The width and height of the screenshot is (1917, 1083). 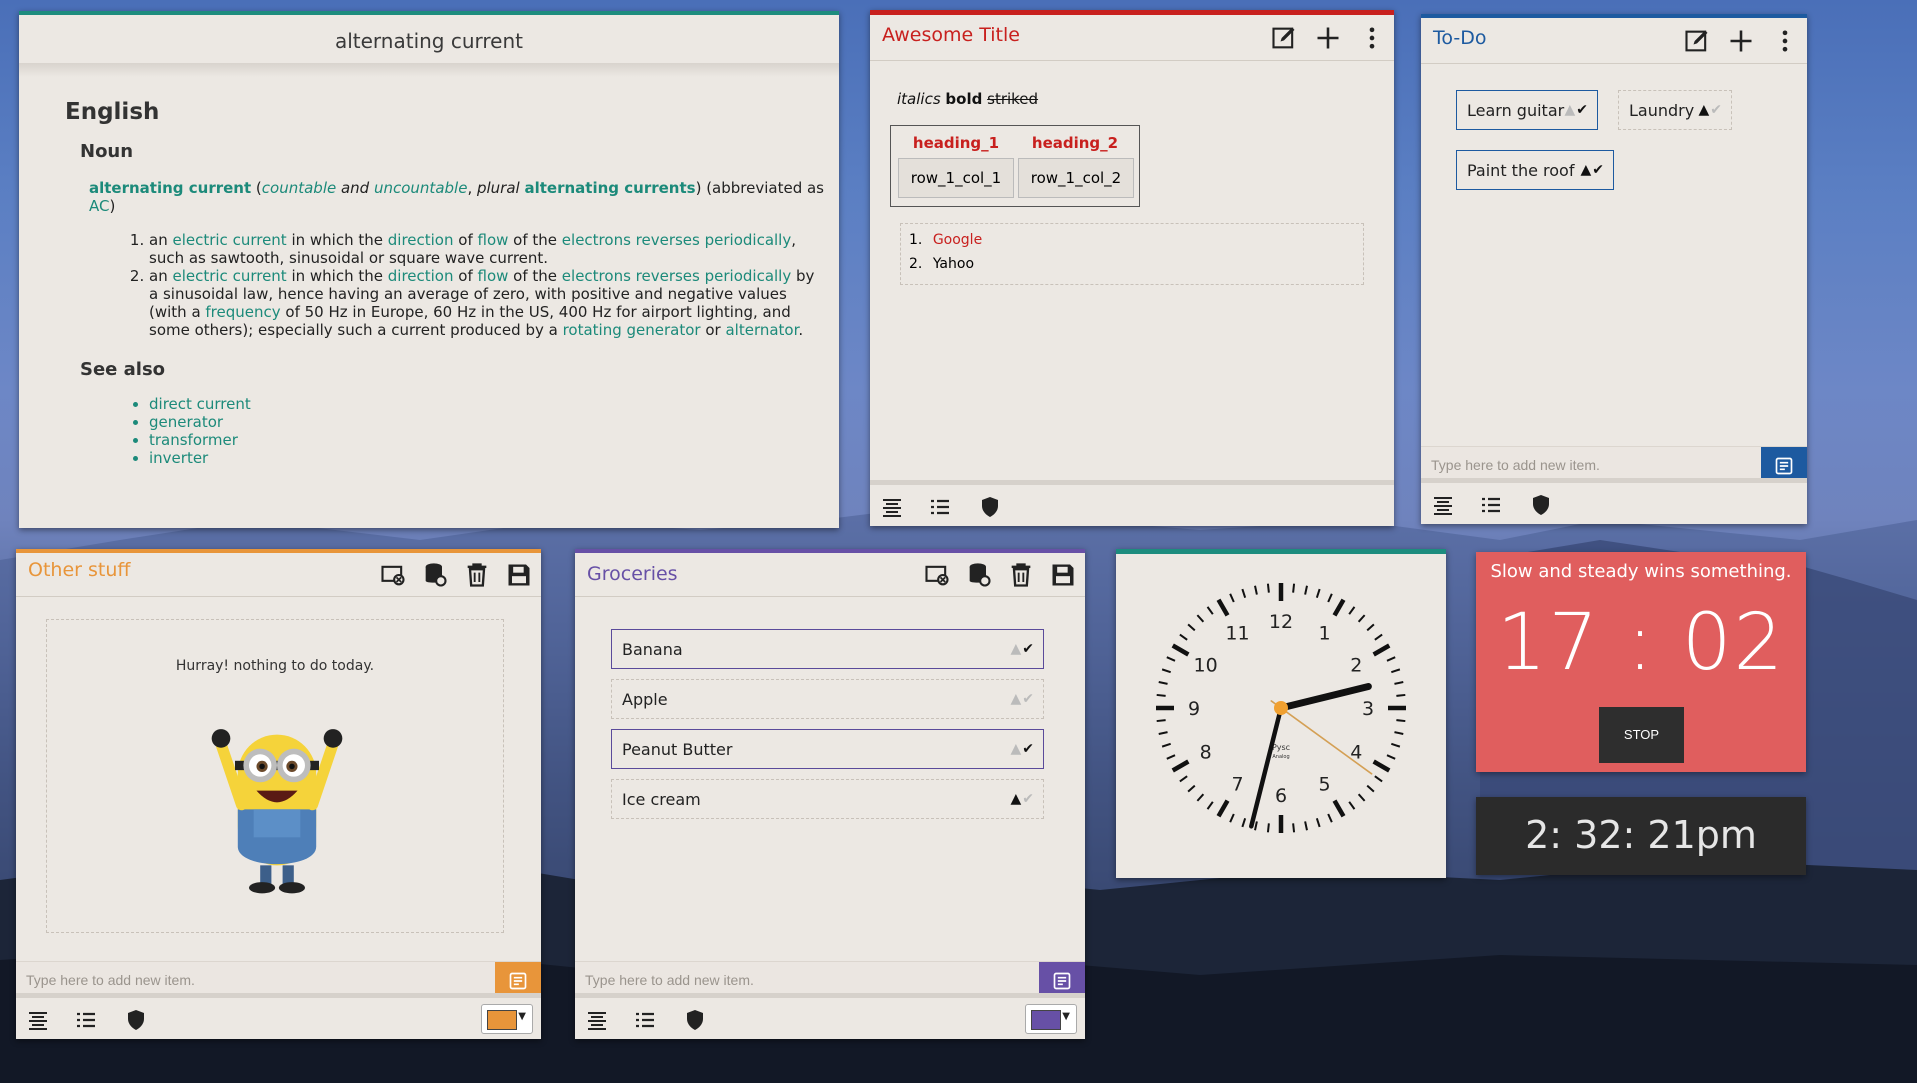 What do you see at coordinates (1281, 747) in the screenshot?
I see `clock-brand: Pysc` at bounding box center [1281, 747].